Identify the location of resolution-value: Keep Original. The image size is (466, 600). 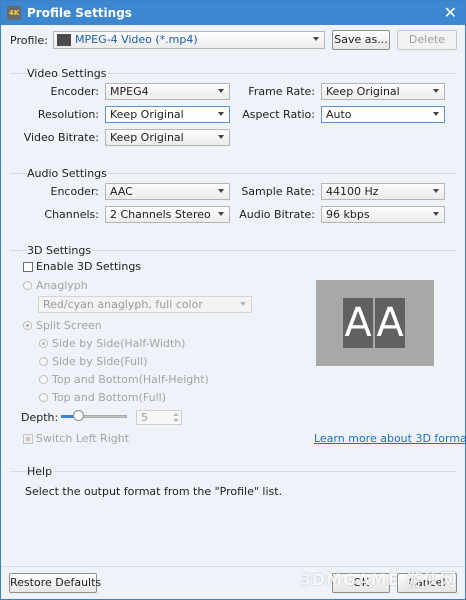
(147, 114).